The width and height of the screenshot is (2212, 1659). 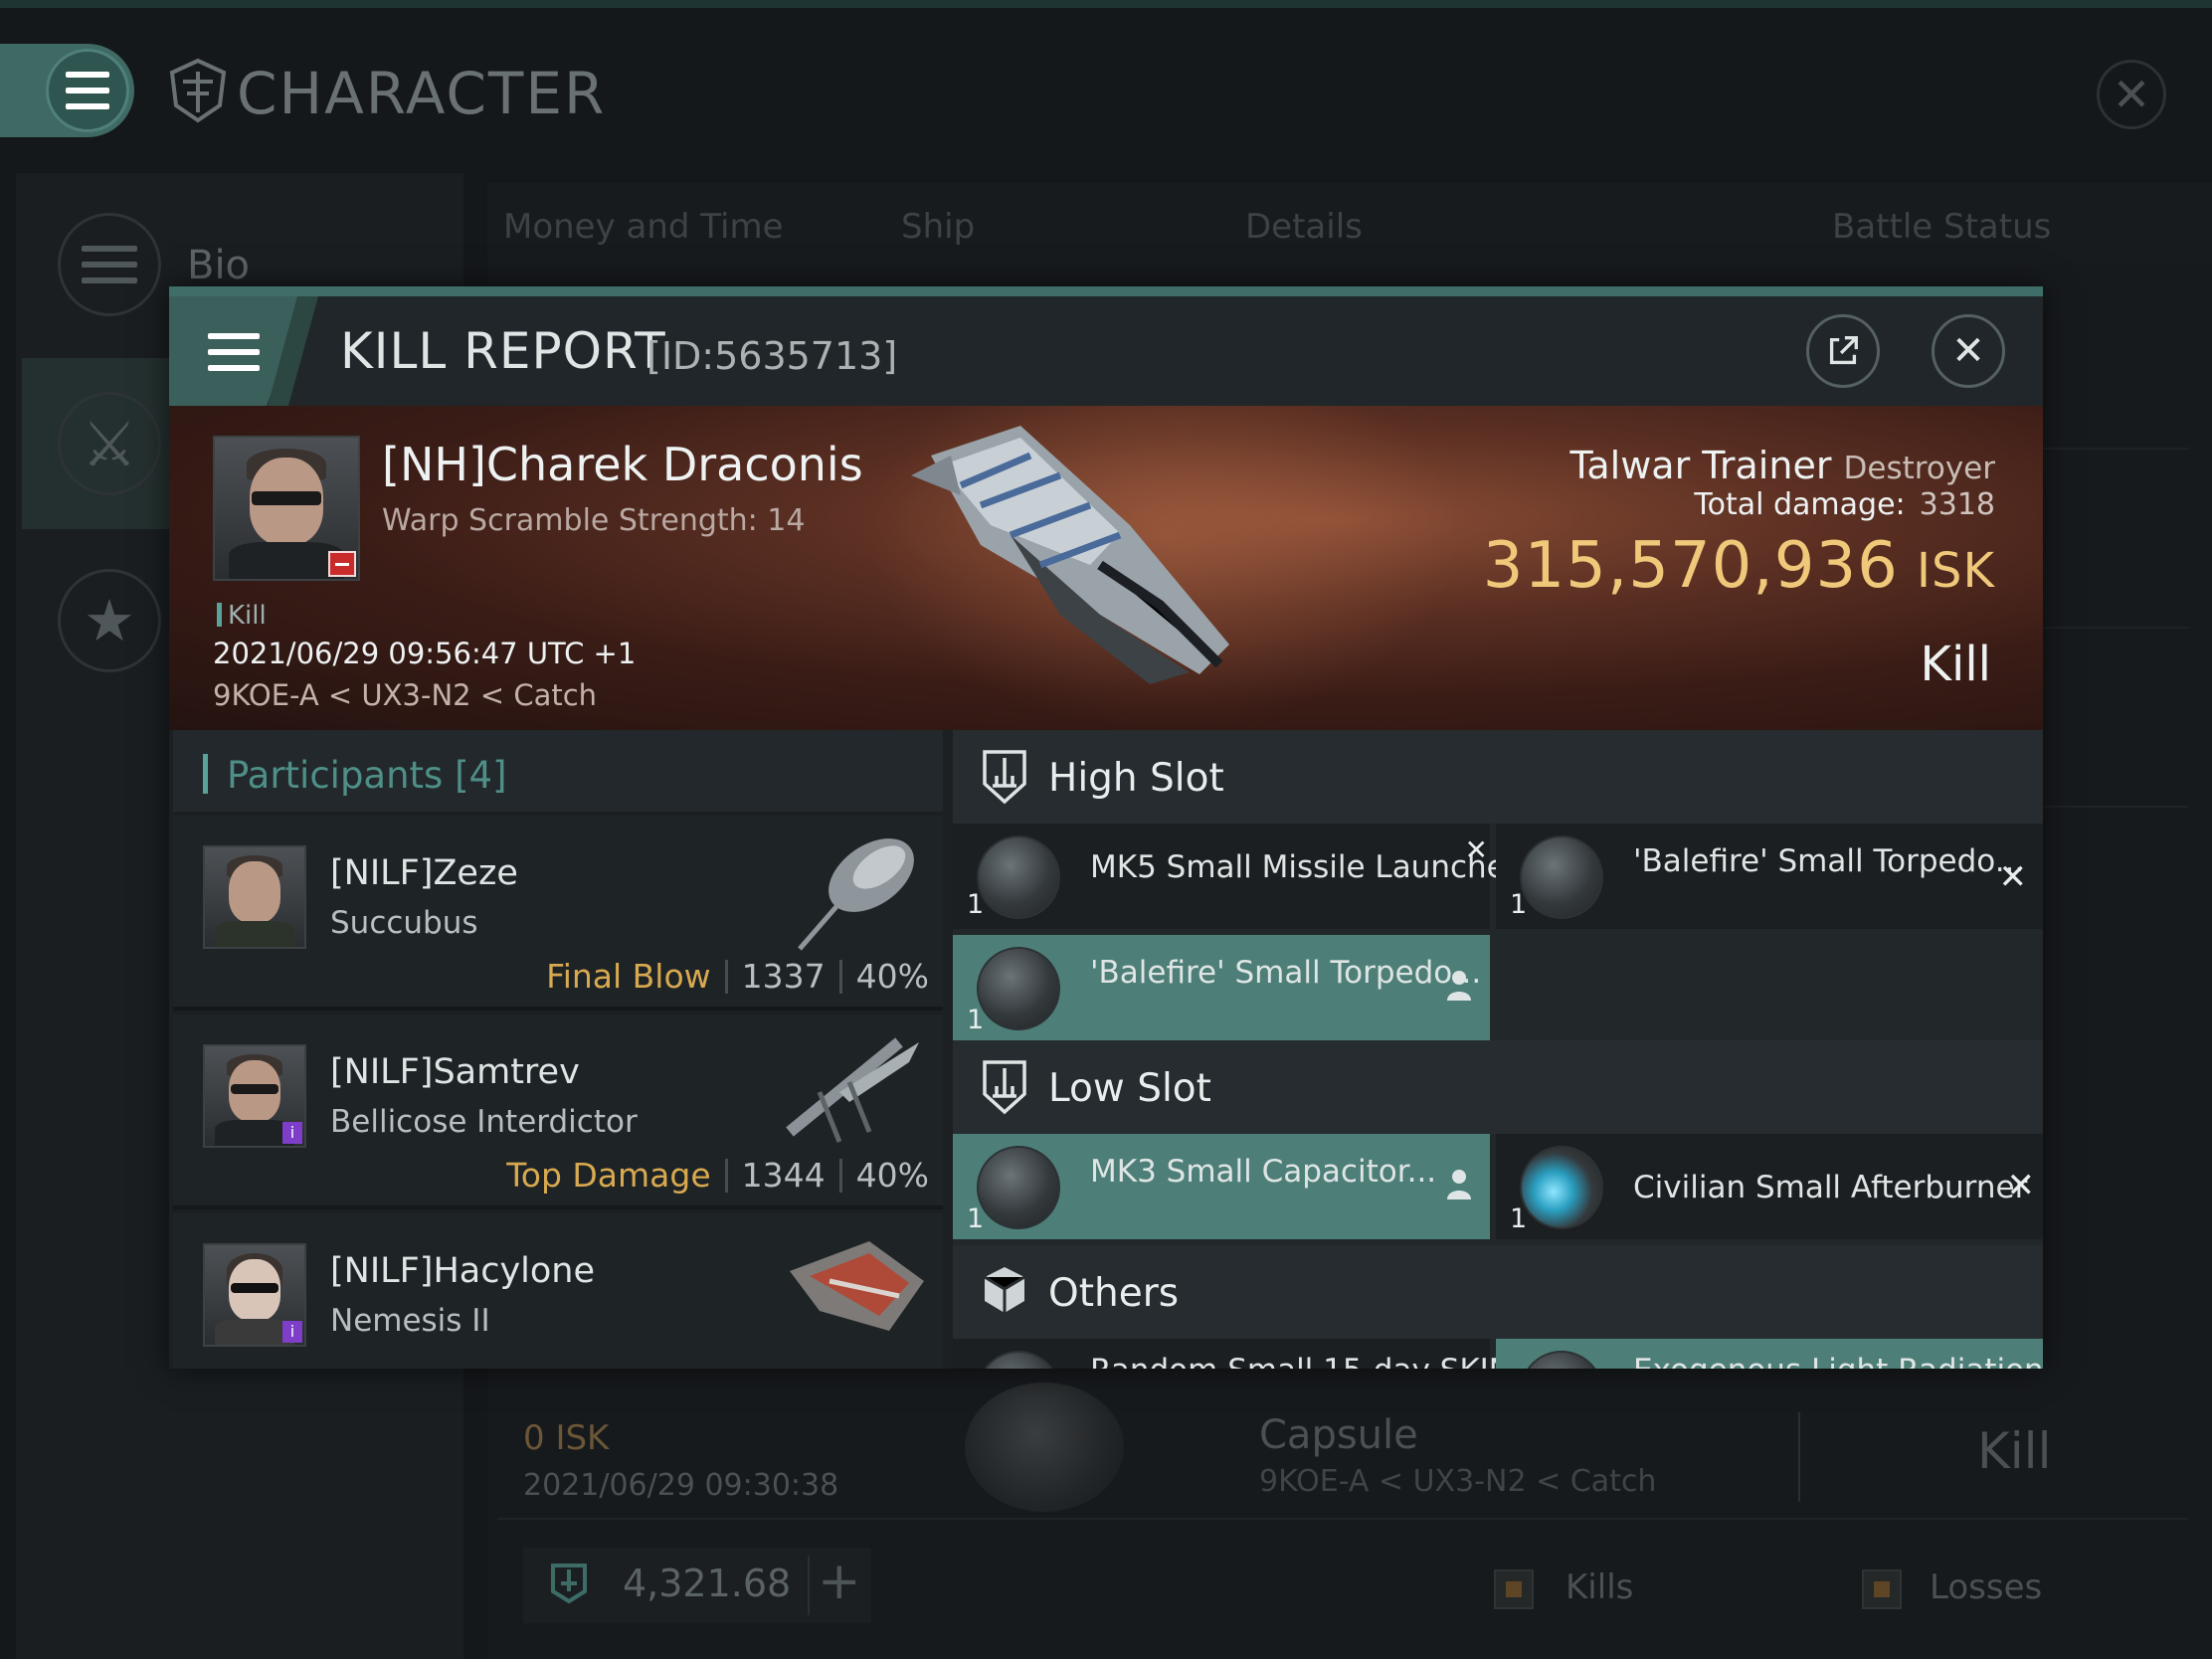 I want to click on tab-battle-status: Battle Status, so click(x=1941, y=227).